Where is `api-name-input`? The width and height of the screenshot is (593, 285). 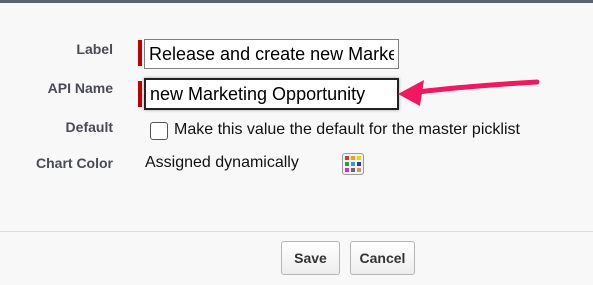
api-name-input is located at coordinates (271, 94).